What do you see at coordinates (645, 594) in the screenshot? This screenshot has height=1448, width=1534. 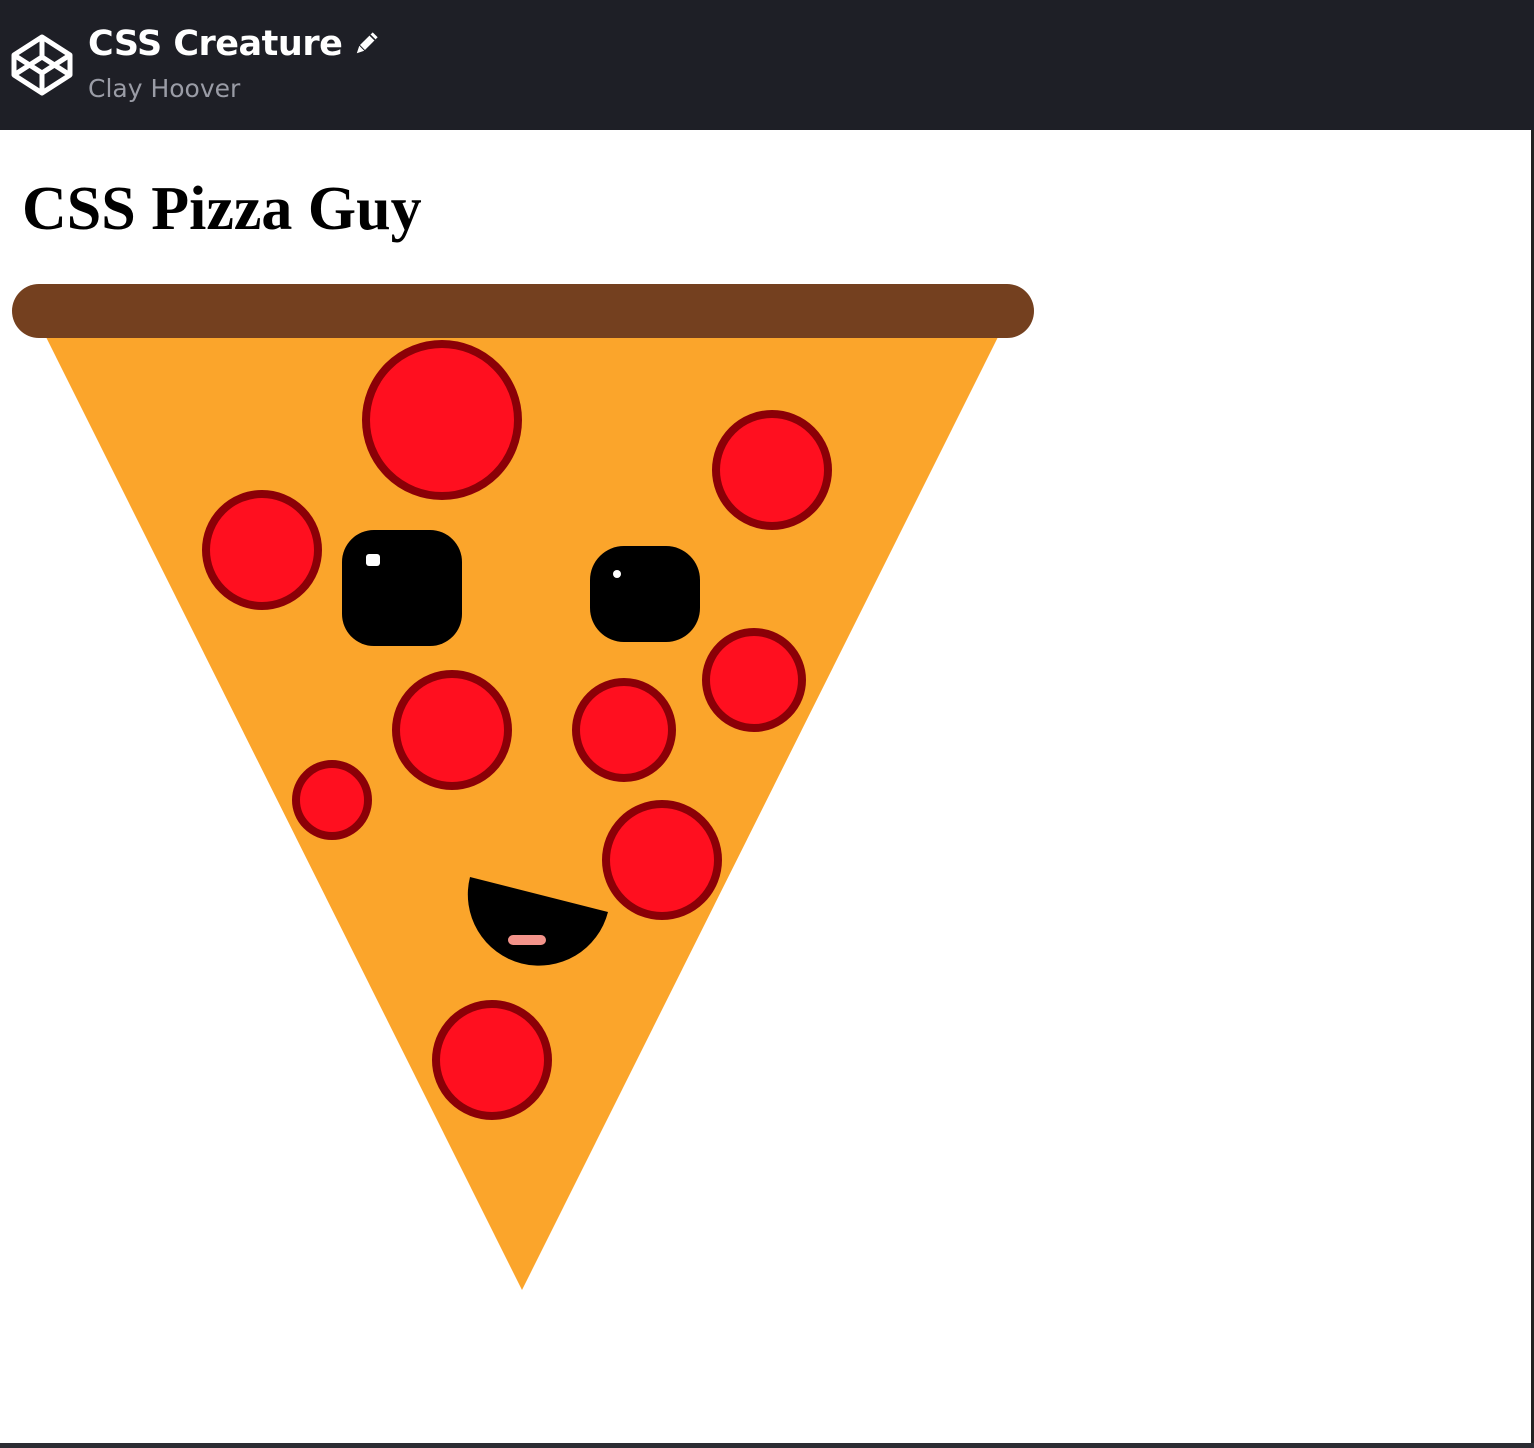 I see `right-eye` at bounding box center [645, 594].